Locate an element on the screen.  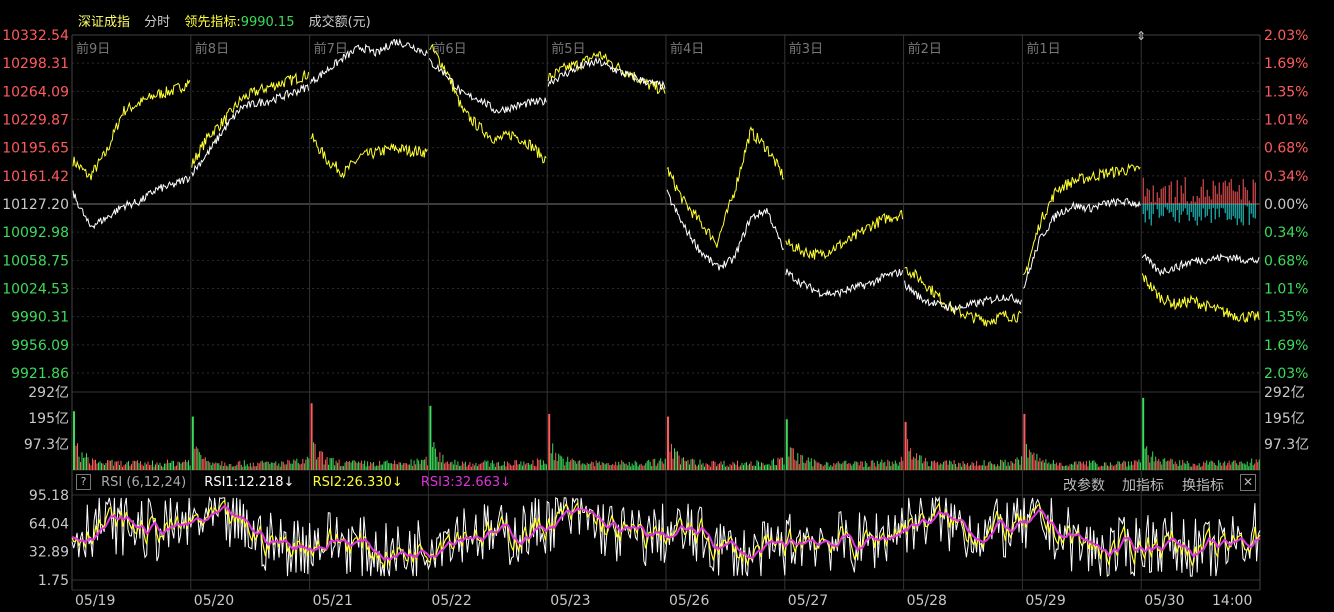
x-tick: 05/20 is located at coordinates (214, 601).